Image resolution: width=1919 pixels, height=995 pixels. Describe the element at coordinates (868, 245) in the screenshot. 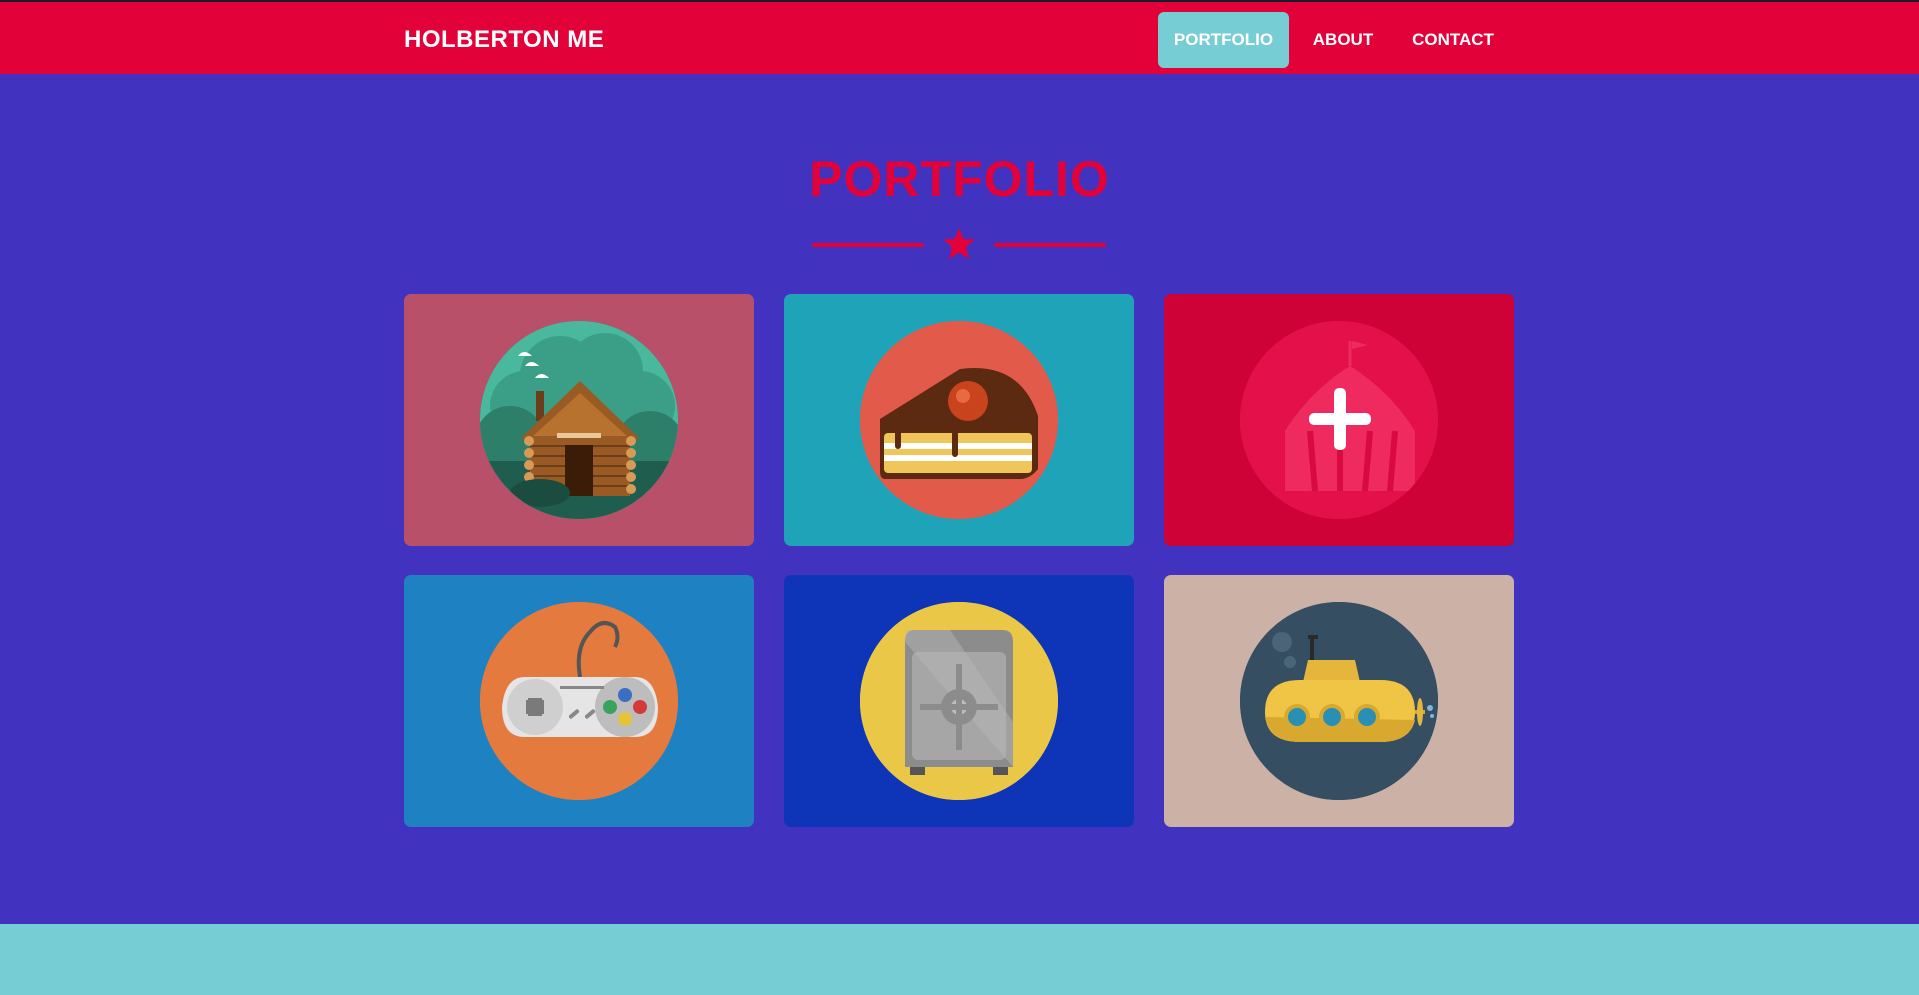

I see `divider-line-left` at that location.